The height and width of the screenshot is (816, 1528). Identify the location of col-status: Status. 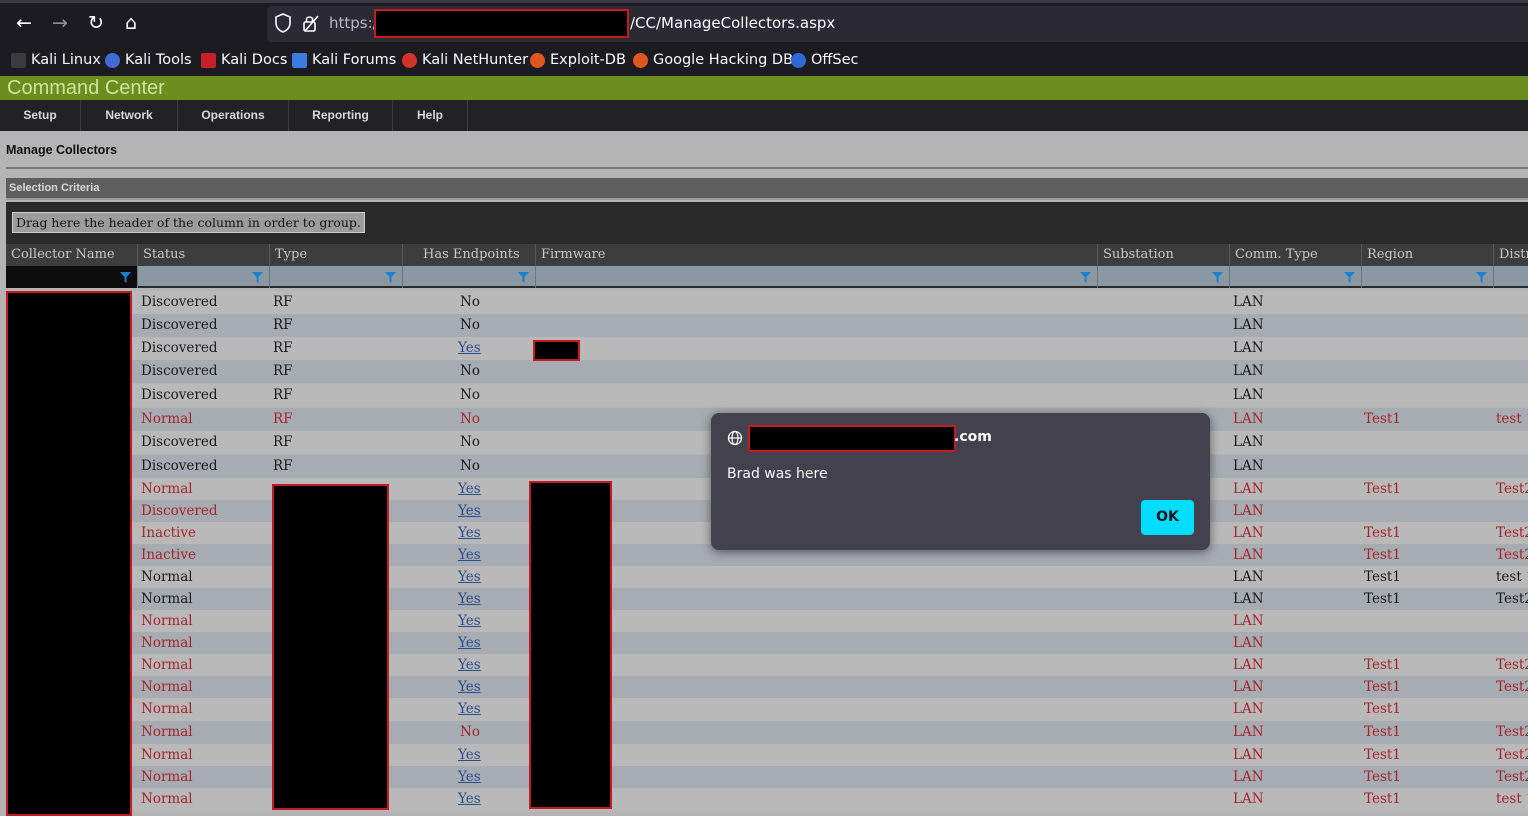
(204, 255).